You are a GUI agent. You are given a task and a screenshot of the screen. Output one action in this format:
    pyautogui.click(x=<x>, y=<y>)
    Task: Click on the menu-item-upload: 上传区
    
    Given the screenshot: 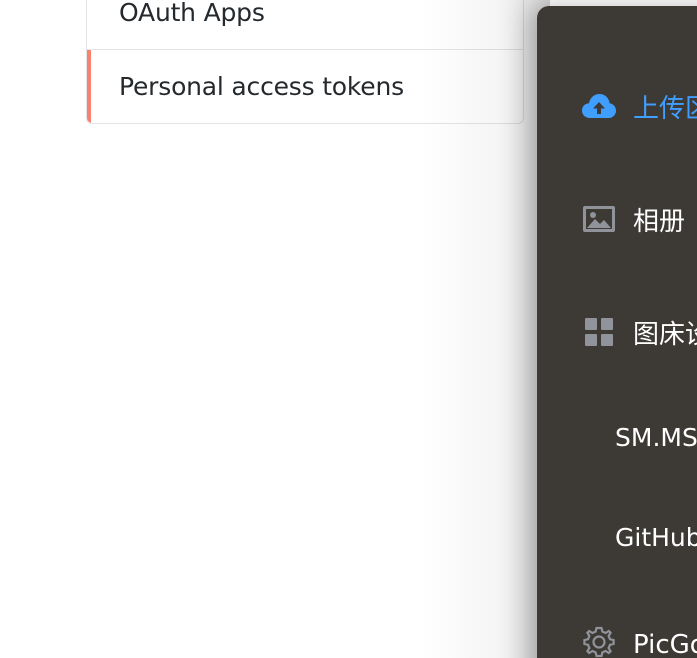 What is the action you would take?
    pyautogui.click(x=617, y=106)
    